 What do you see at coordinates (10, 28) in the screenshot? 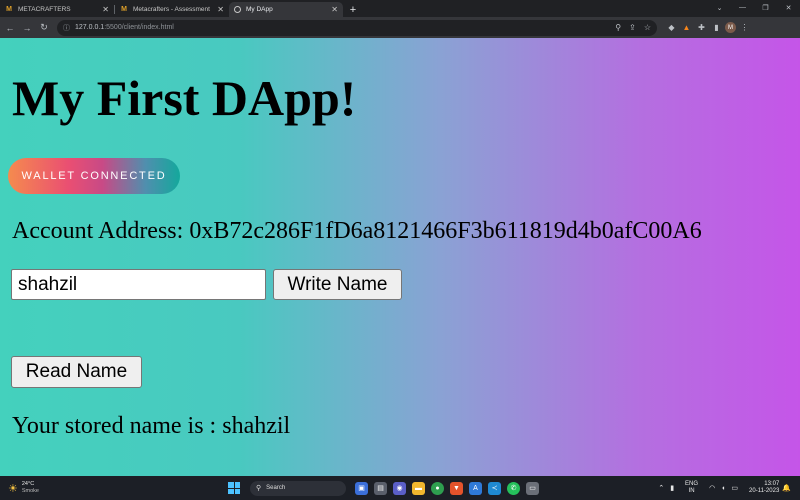
I see `back-icon: ←` at bounding box center [10, 28].